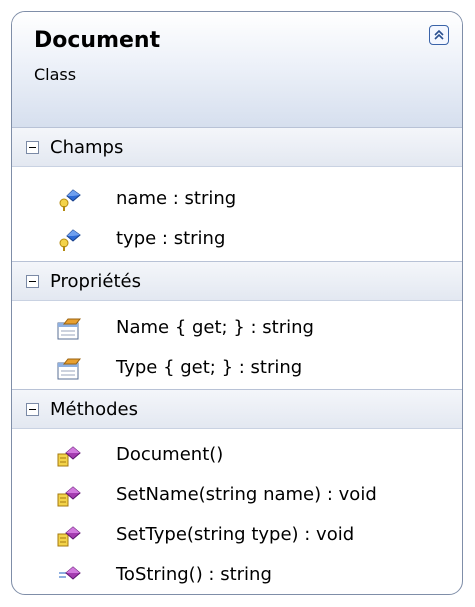  I want to click on method-item-settype: SetType(string type) : void, so click(237, 536).